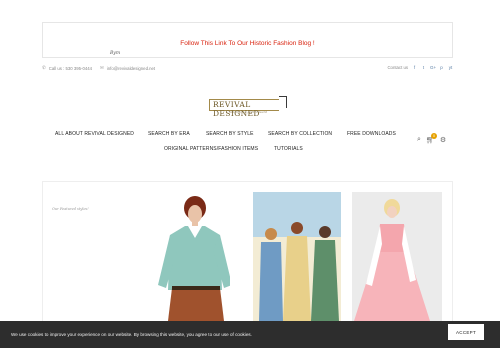  Describe the element at coordinates (441, 67) in the screenshot. I see `pinterest-icon: p` at that location.